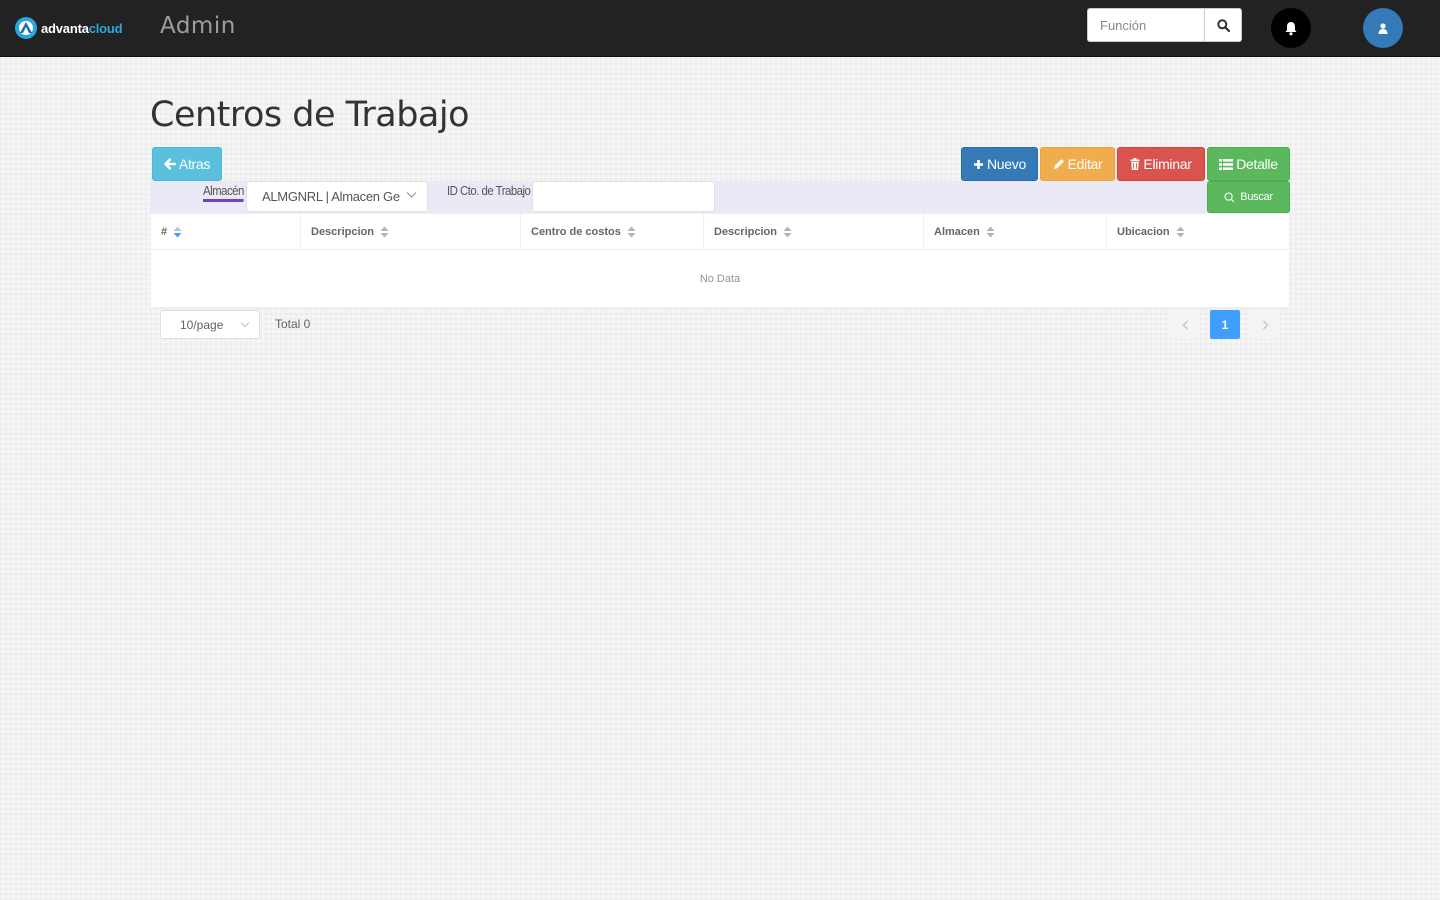 This screenshot has height=900, width=1440. I want to click on search-button, so click(1223, 25).